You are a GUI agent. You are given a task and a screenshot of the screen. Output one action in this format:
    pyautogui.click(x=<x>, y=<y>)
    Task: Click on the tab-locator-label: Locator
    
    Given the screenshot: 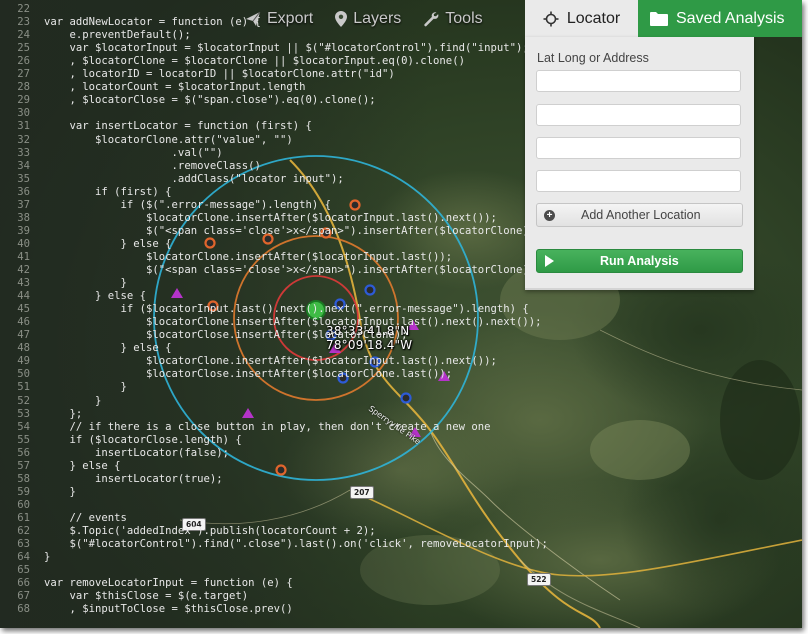 What is the action you would take?
    pyautogui.click(x=593, y=18)
    